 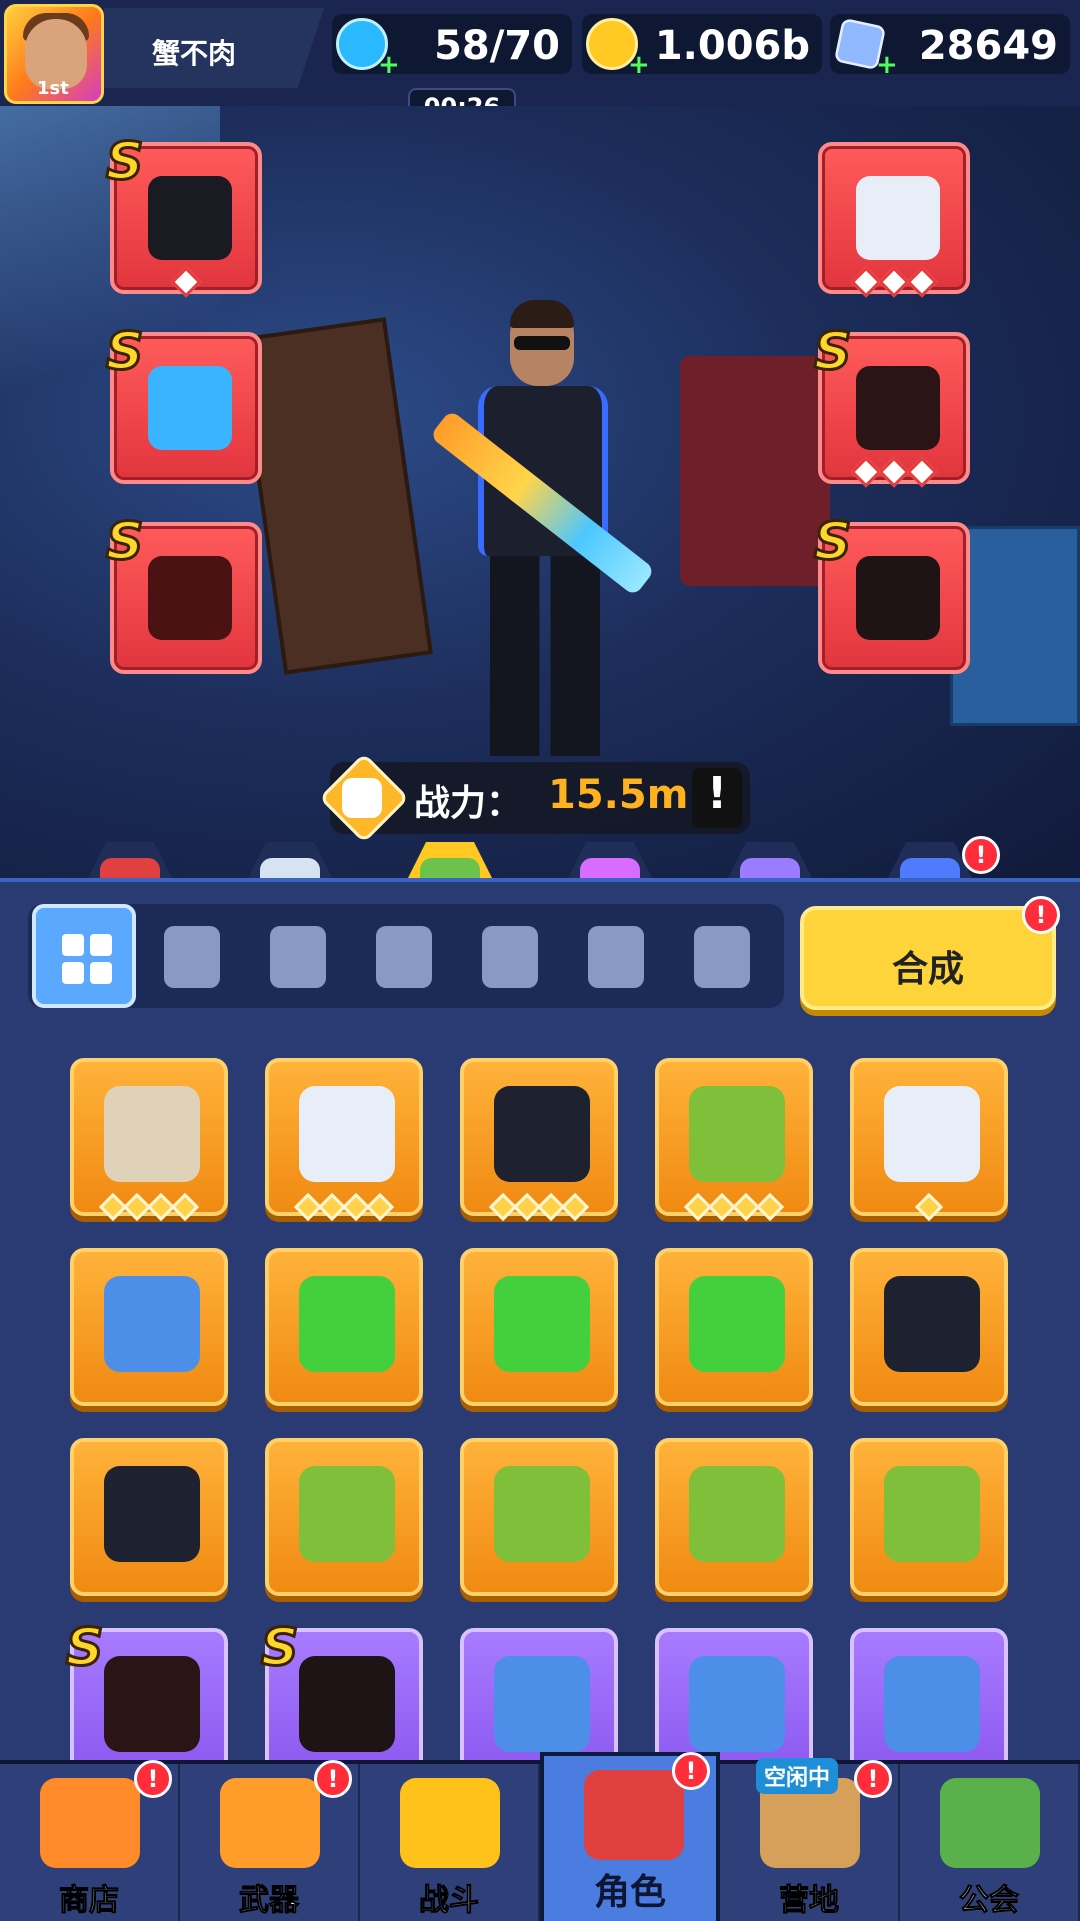 I want to click on filter-tab-boots, so click(x=720, y=956).